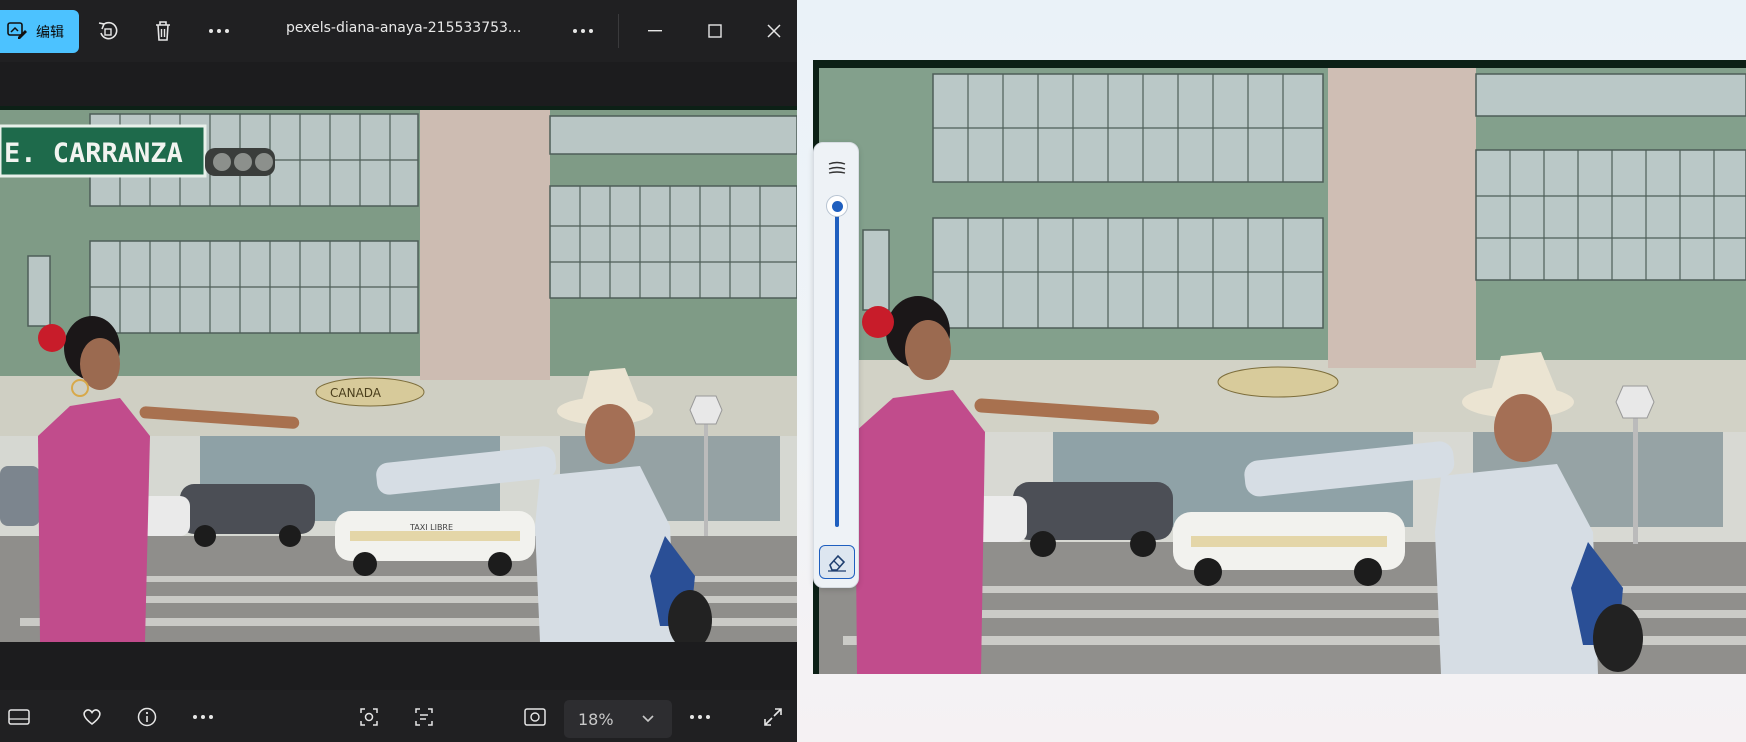 Image resolution: width=1746 pixels, height=742 pixels. What do you see at coordinates (618, 719) in the screenshot?
I see `zoom-dropdown: 18%` at bounding box center [618, 719].